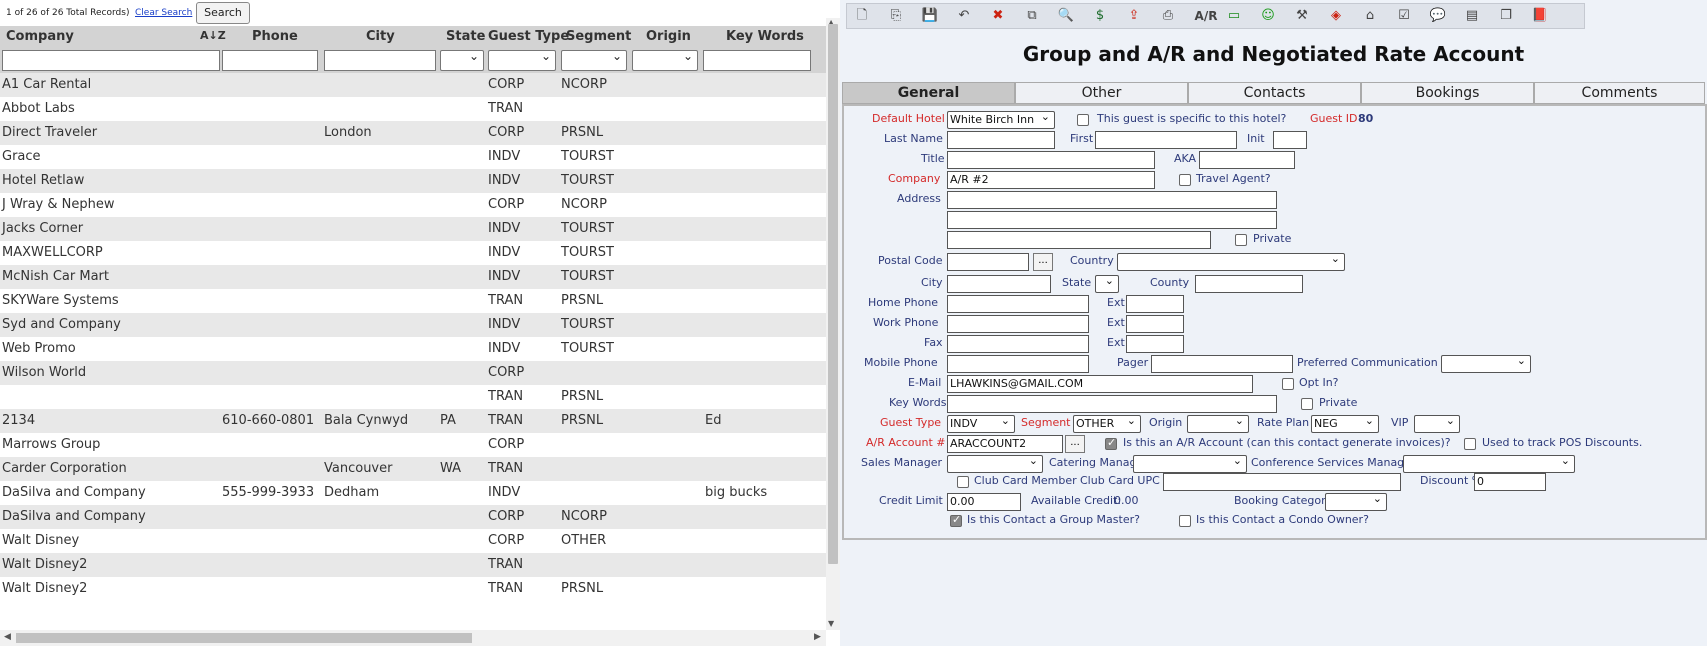  Describe the element at coordinates (1619, 93) in the screenshot. I see `tab-comments: Comments` at that location.